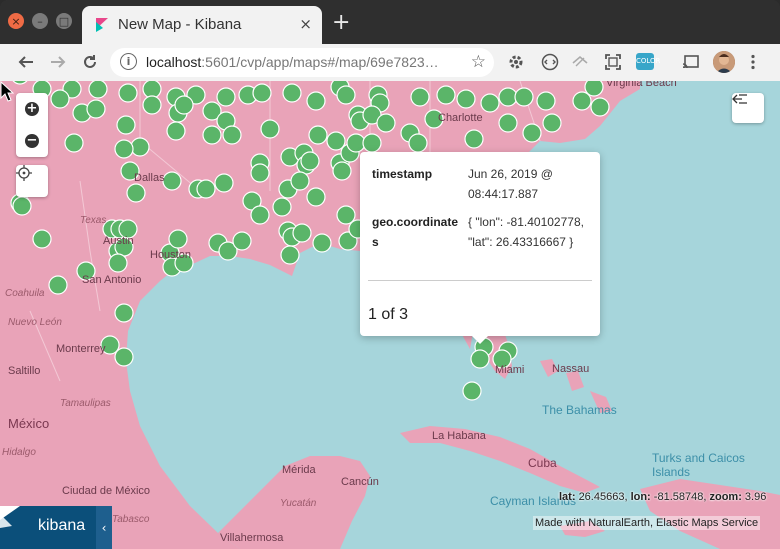 This screenshot has height=549, width=780. Describe the element at coordinates (16, 21) in the screenshot. I see `window-close-button: ×` at that location.